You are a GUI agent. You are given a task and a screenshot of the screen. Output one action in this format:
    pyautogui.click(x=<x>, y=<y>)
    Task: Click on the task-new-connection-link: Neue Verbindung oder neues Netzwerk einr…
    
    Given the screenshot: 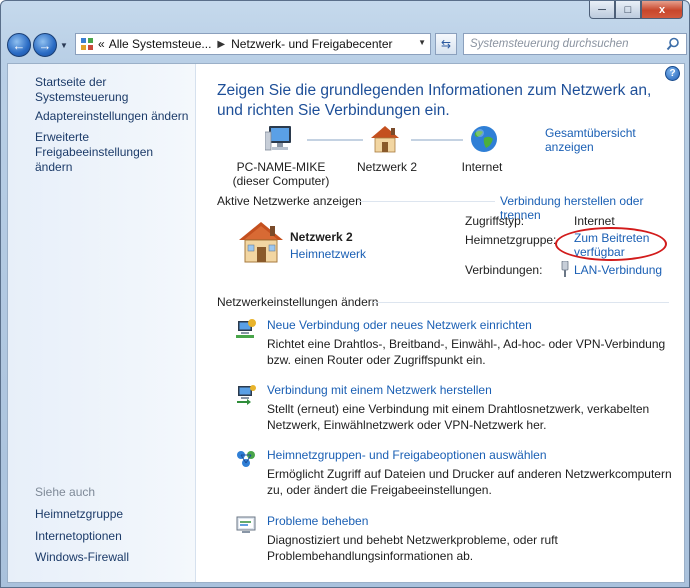 What is the action you would take?
    pyautogui.click(x=399, y=325)
    